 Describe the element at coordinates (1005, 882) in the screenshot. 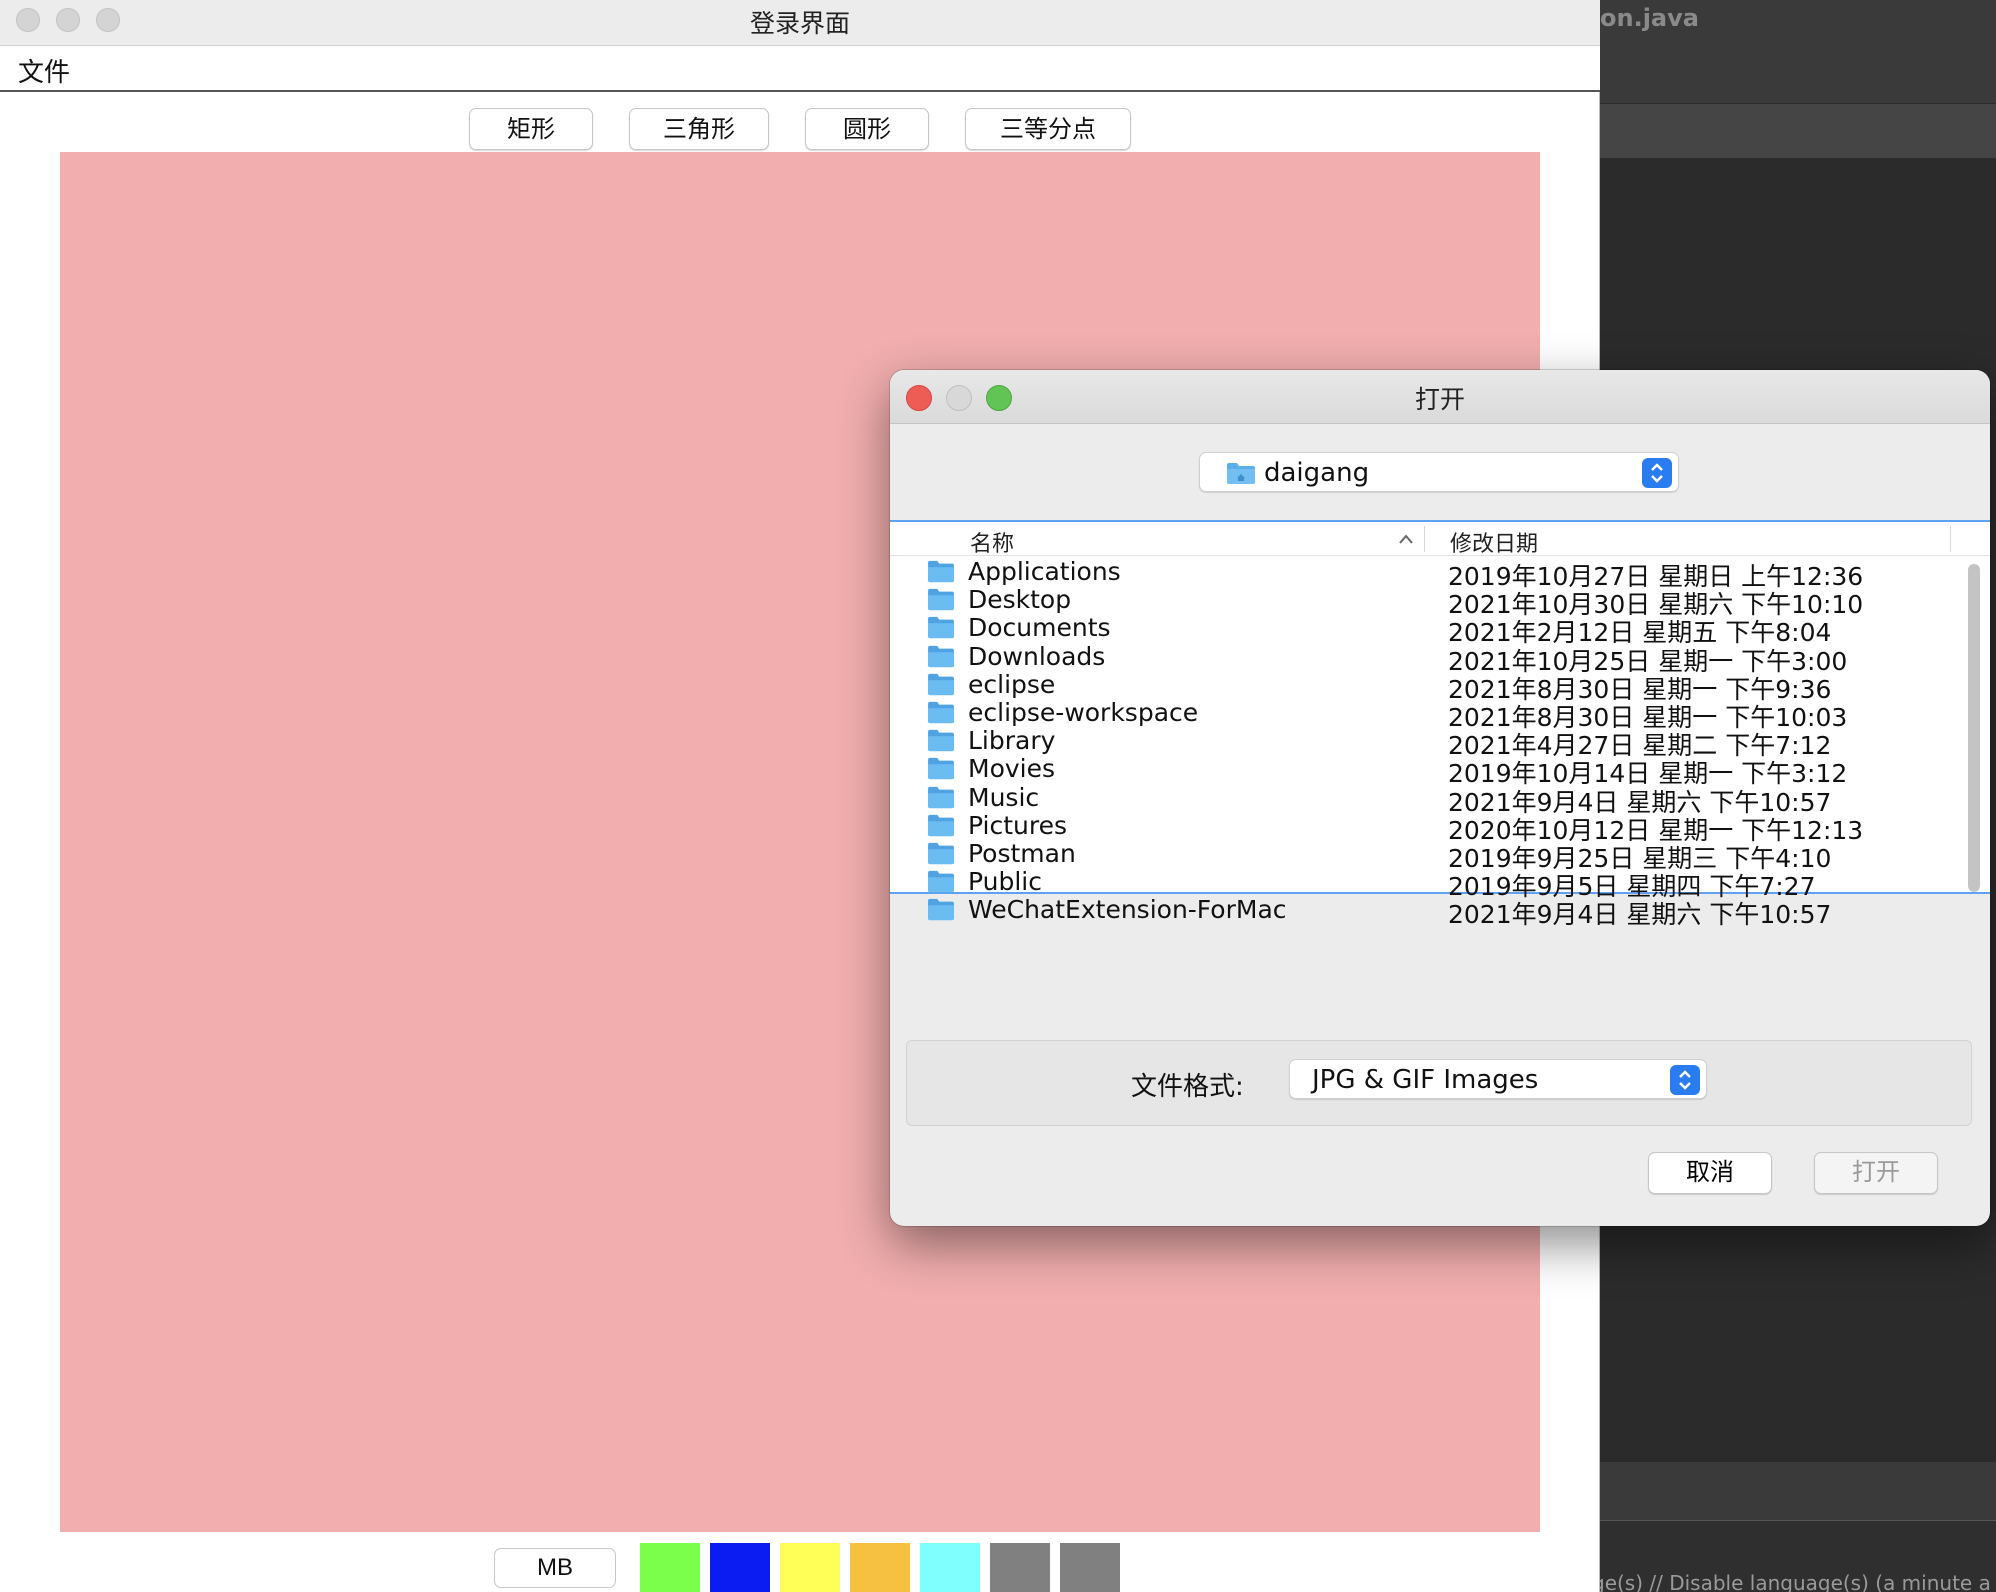

I see `file-name: Public` at that location.